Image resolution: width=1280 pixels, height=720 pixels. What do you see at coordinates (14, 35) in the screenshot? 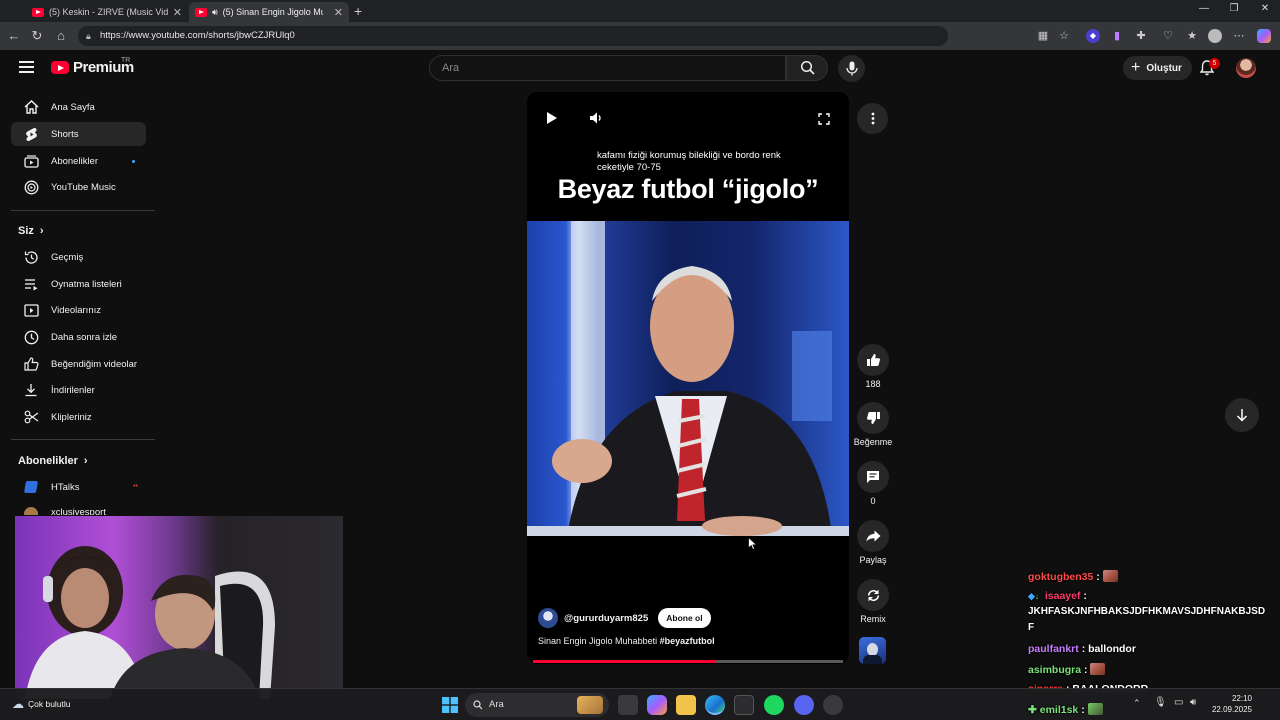
I see `back-icon: ←` at bounding box center [14, 35].